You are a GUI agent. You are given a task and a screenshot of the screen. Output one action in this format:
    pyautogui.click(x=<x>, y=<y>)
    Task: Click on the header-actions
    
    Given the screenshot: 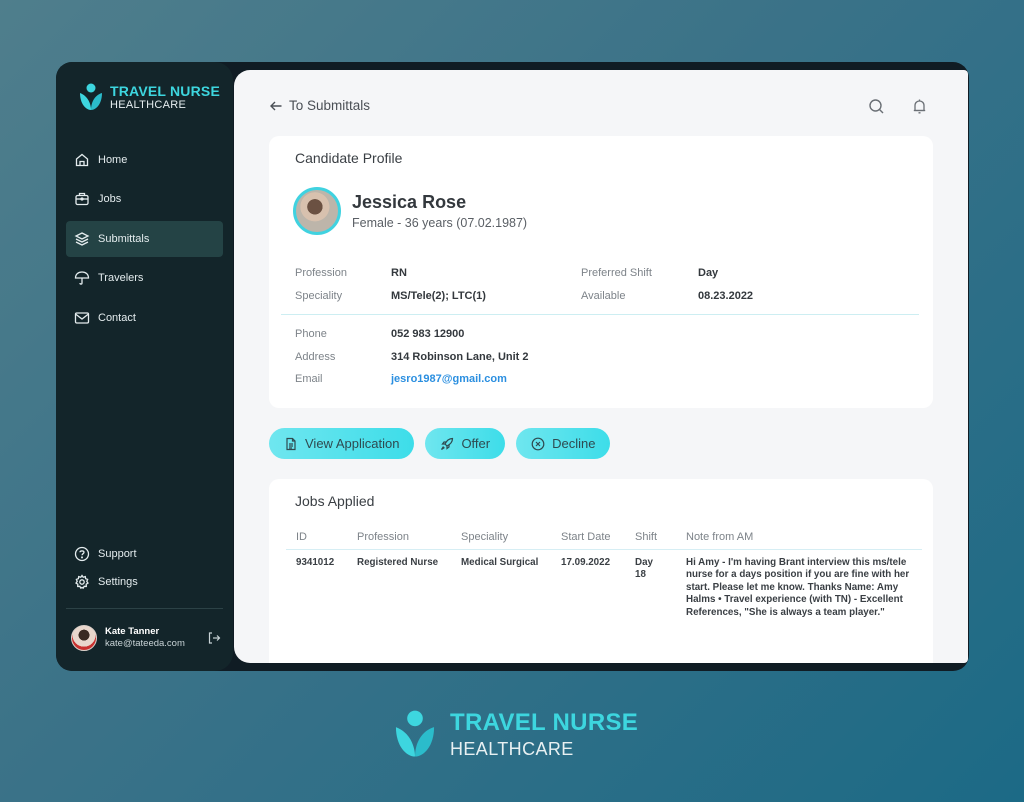 What is the action you would take?
    pyautogui.click(x=898, y=106)
    